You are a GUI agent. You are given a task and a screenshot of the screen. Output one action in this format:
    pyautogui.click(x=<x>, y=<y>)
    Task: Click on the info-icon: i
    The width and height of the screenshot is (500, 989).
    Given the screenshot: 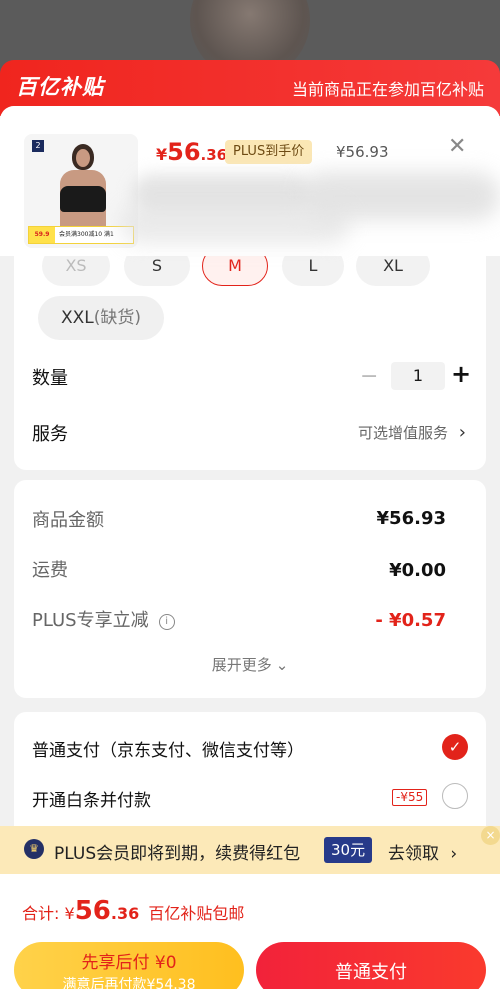 What is the action you would take?
    pyautogui.click(x=166, y=622)
    